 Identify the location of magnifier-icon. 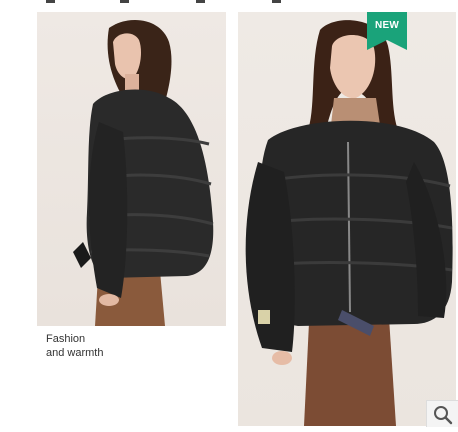
(443, 415).